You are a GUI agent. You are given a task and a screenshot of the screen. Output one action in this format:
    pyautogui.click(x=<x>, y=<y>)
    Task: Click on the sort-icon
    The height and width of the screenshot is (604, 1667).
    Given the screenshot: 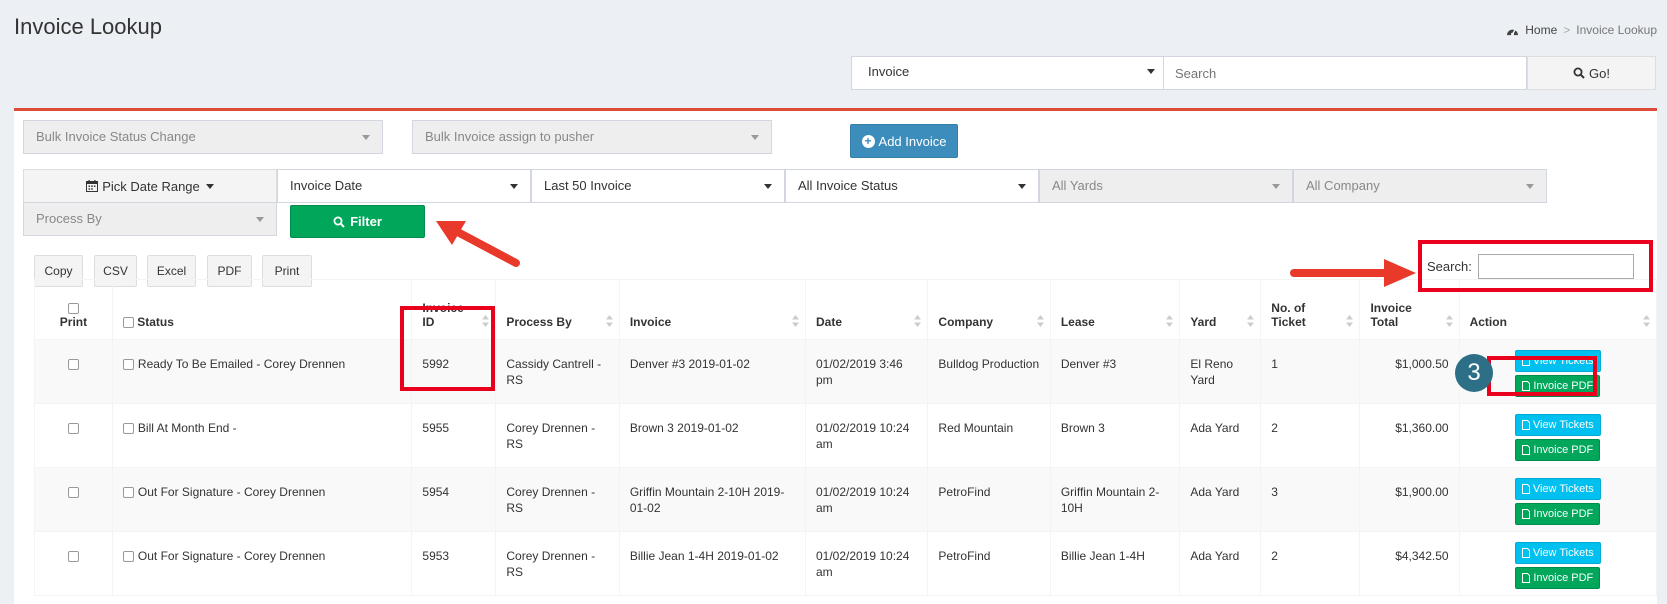 What is the action you would take?
    pyautogui.click(x=1251, y=321)
    